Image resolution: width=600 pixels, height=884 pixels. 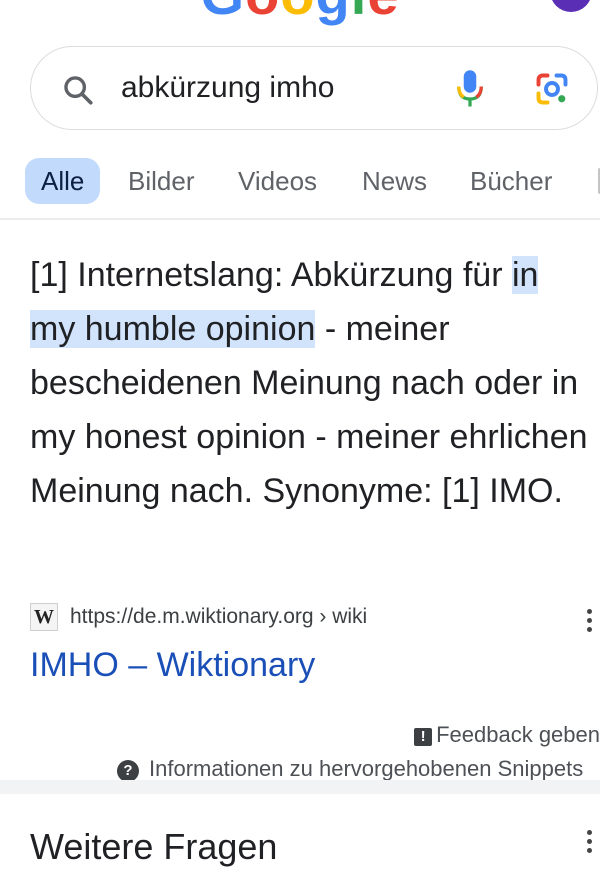 What do you see at coordinates (63, 181) in the screenshot?
I see `tab-alle: Alle` at bounding box center [63, 181].